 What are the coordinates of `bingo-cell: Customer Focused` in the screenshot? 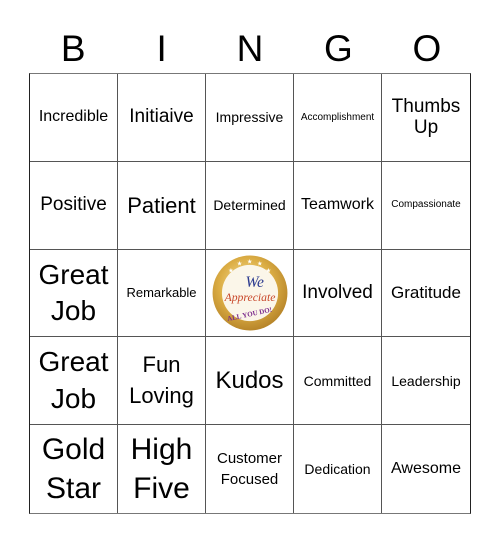 It's located at (250, 469).